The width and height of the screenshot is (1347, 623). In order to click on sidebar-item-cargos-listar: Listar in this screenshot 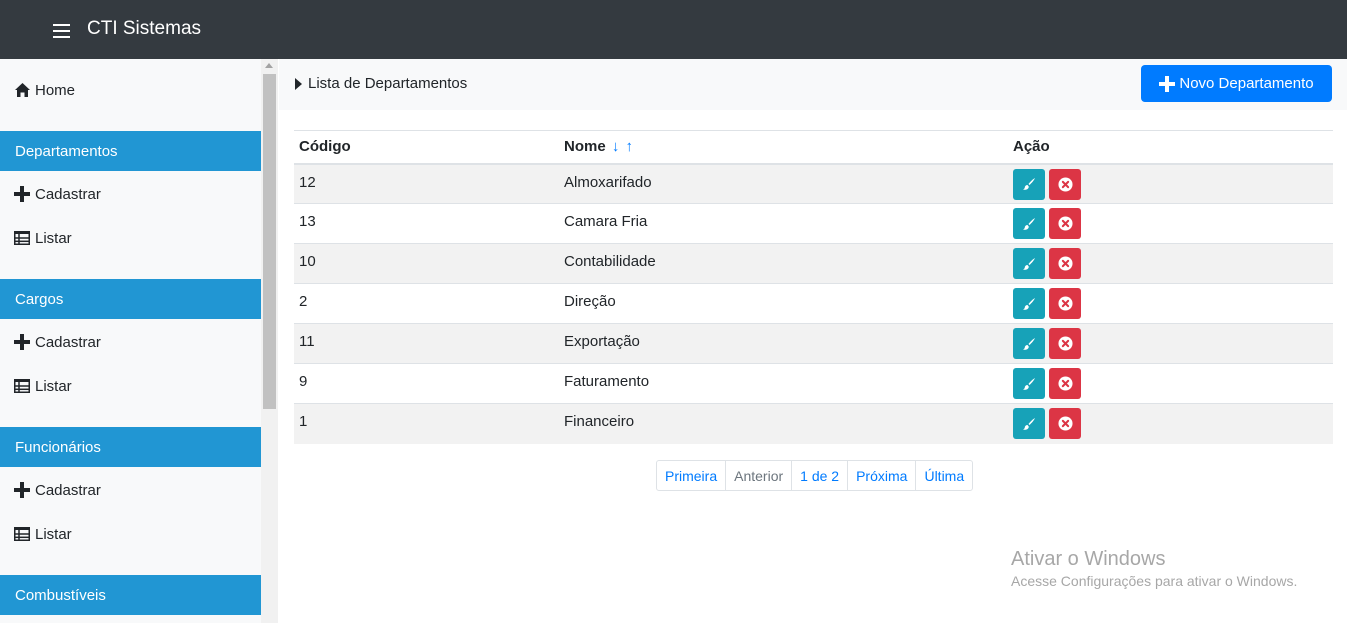, I will do `click(43, 386)`.